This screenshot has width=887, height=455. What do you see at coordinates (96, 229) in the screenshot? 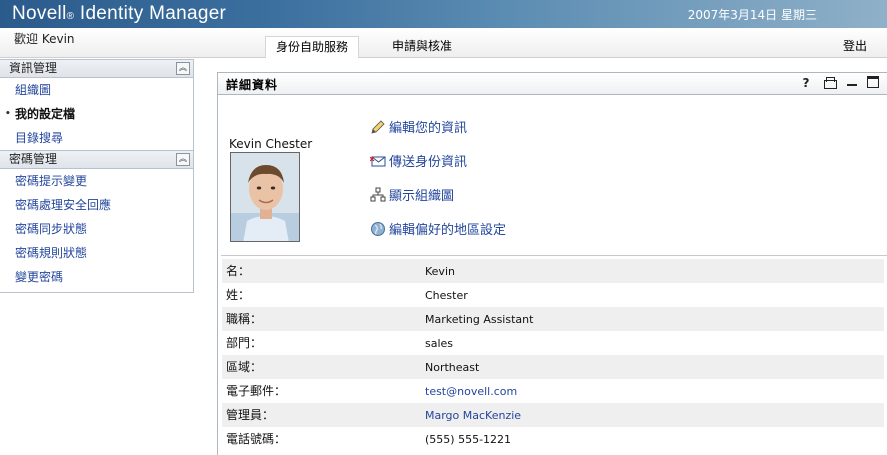
I see `sidebar-item-password-sync-status: 密碼同步狀態` at bounding box center [96, 229].